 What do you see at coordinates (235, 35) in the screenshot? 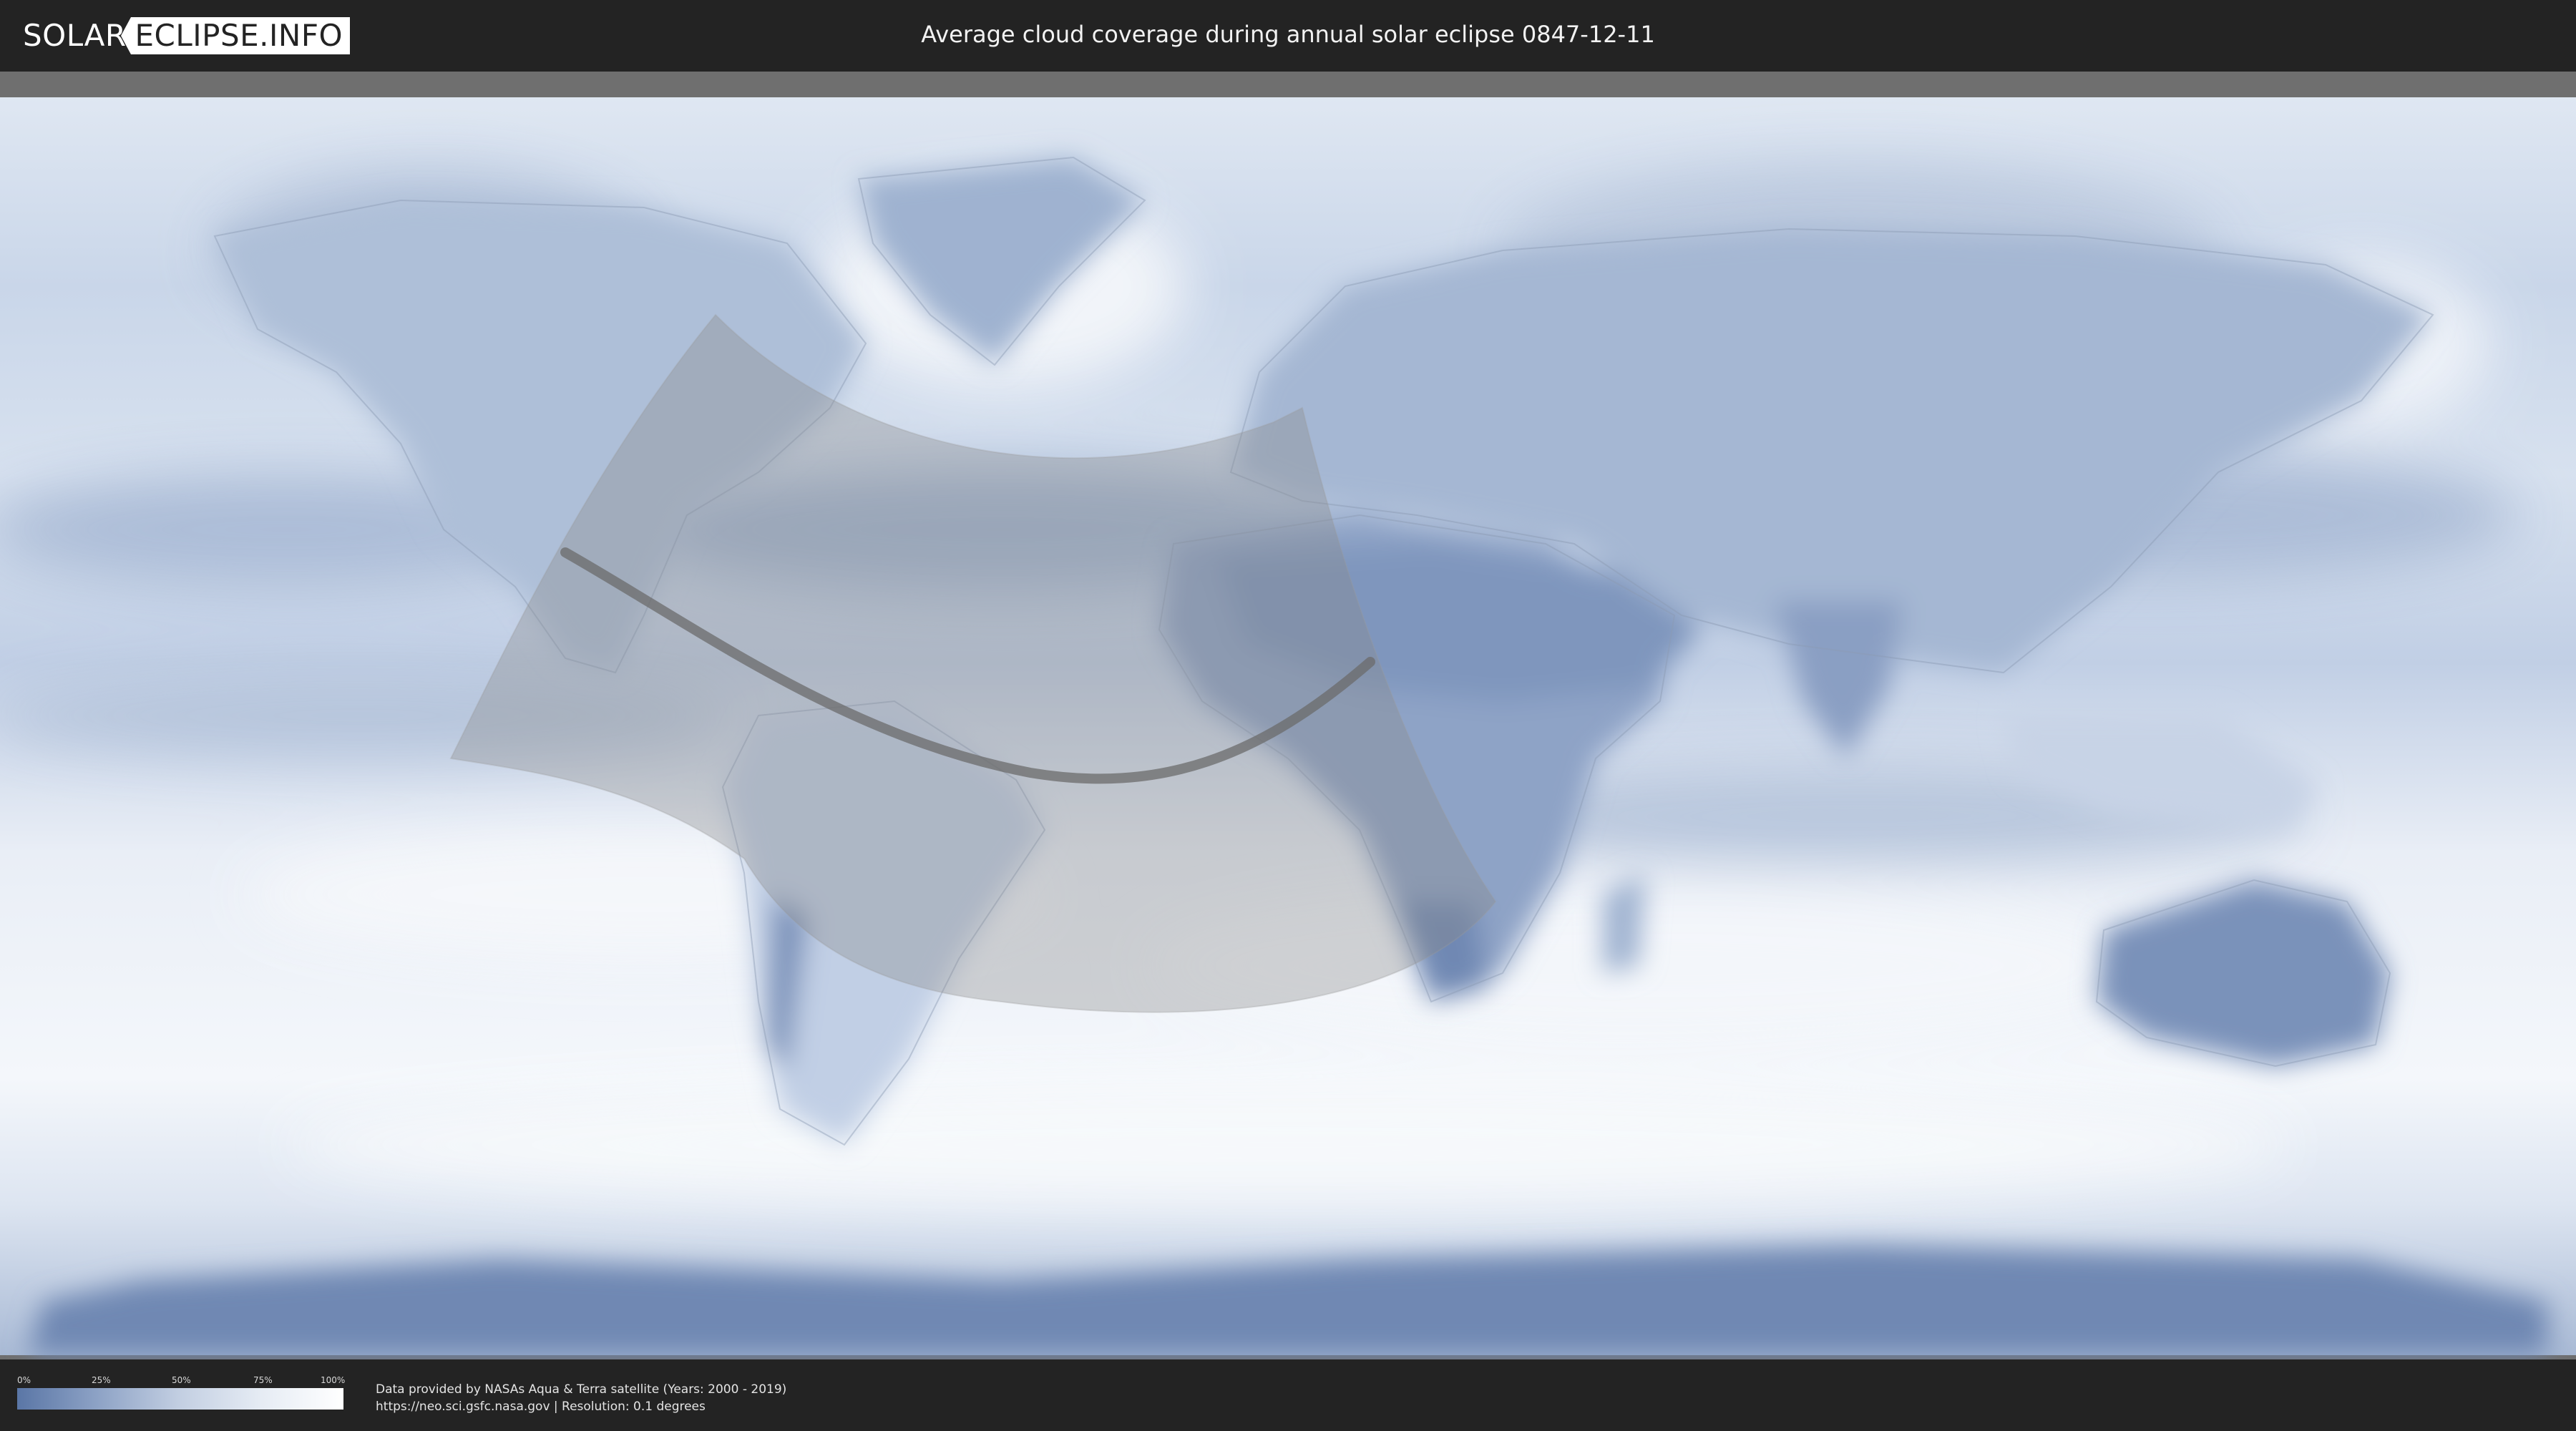
I see `logo-text-eclipse-info: ECLIPSE.INFO` at bounding box center [235, 35].